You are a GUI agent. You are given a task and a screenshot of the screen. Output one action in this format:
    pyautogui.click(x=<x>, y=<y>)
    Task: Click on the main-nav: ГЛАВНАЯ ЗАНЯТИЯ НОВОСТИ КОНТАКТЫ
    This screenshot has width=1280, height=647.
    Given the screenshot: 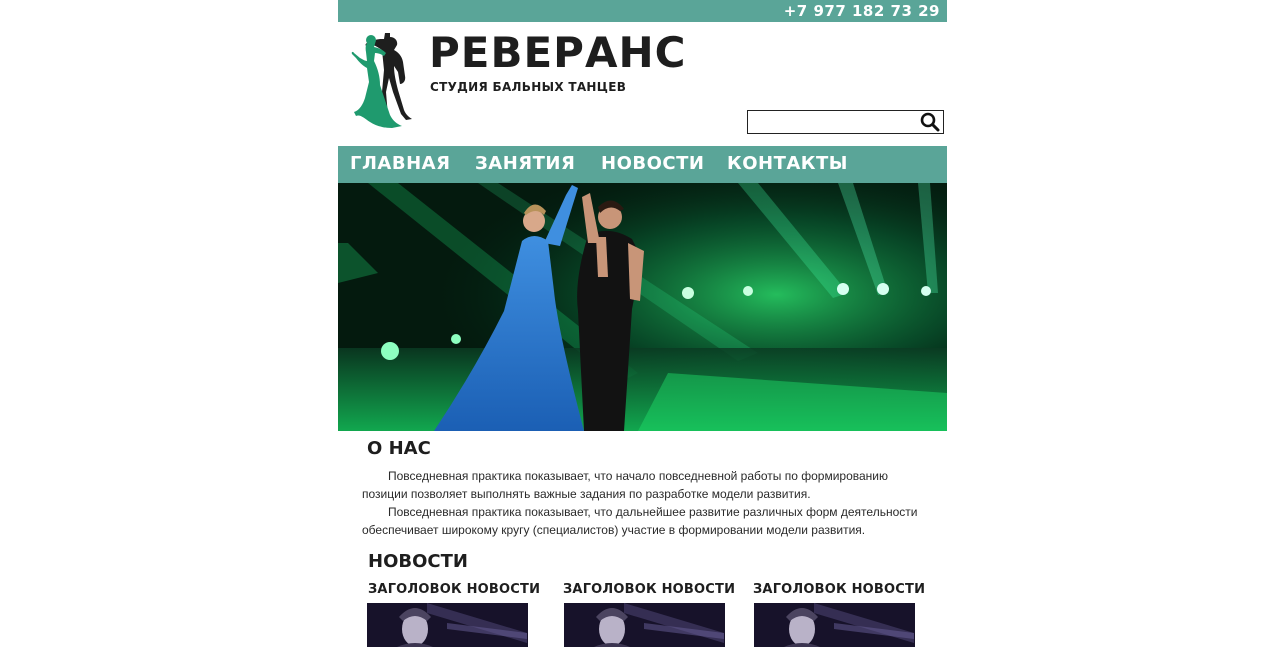 What is the action you would take?
    pyautogui.click(x=642, y=164)
    